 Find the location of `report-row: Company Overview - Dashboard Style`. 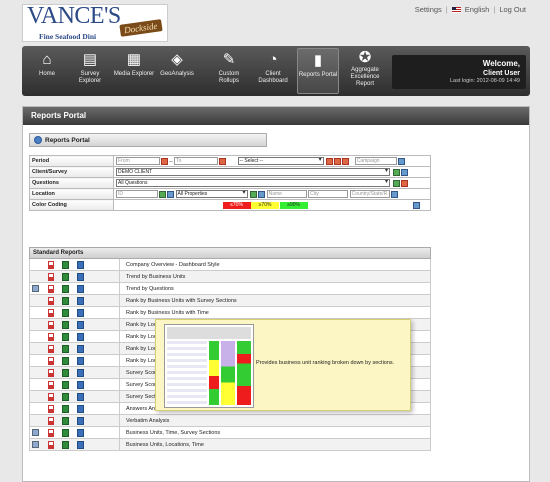

report-row: Company Overview - Dashboard Style is located at coordinates (230, 265).